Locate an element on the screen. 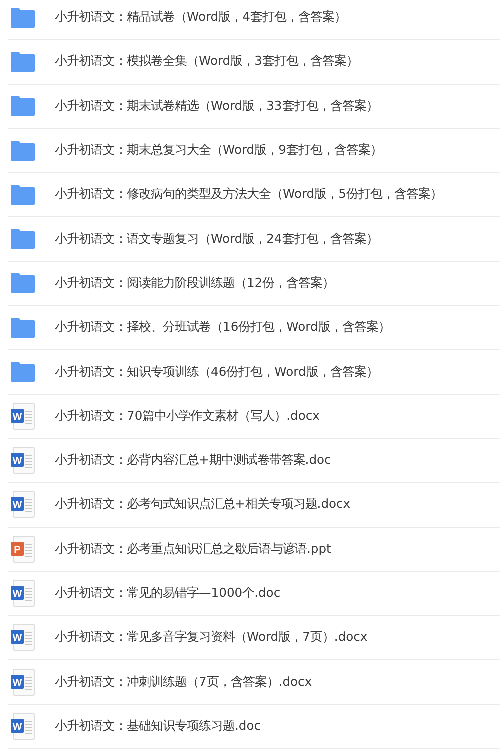 The width and height of the screenshot is (500, 752). file-name: 小升初语文：期末总复习大全（Word版，9套打包，含答案） is located at coordinates (218, 151).